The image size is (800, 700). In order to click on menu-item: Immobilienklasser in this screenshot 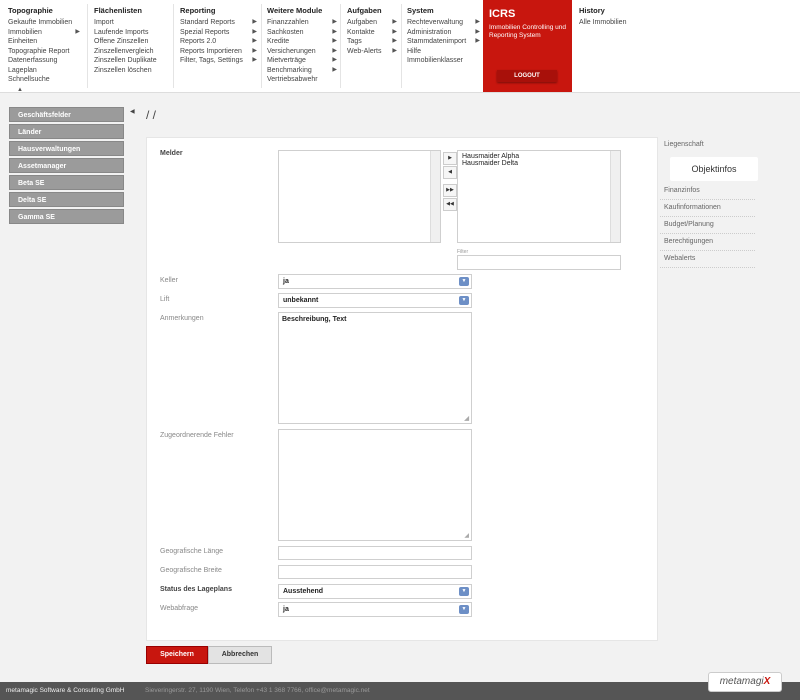, I will do `click(443, 61)`.